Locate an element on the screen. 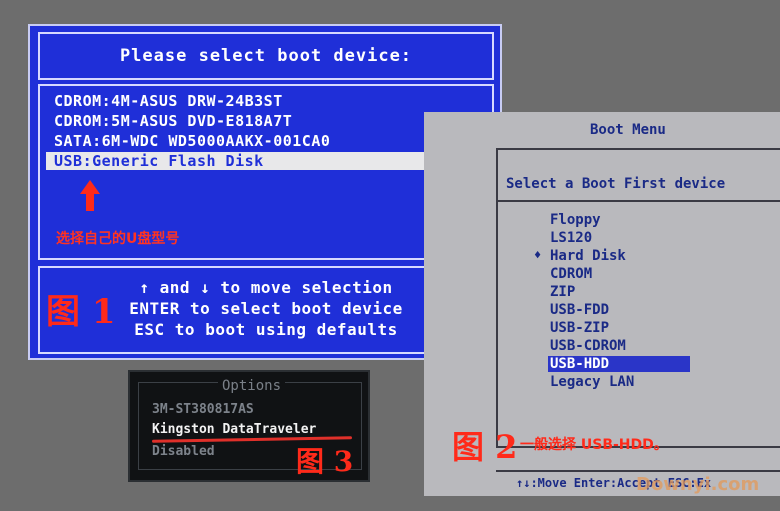  boot-option: USB-CDROM is located at coordinates (588, 346).